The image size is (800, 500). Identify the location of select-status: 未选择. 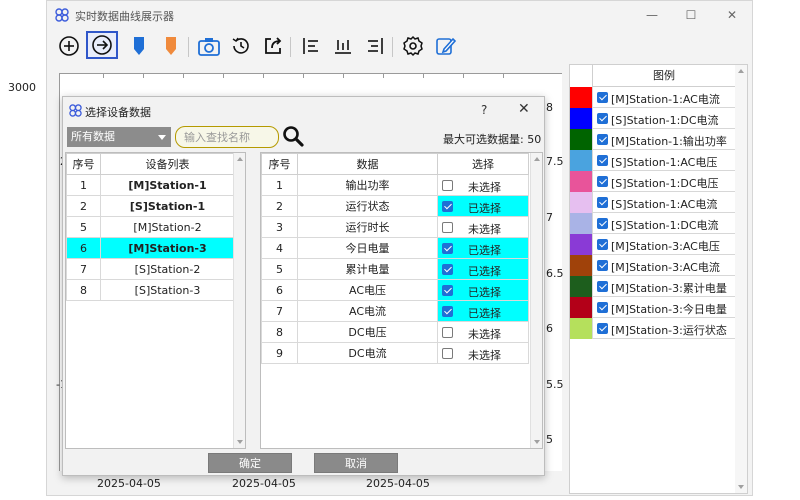
(484, 334).